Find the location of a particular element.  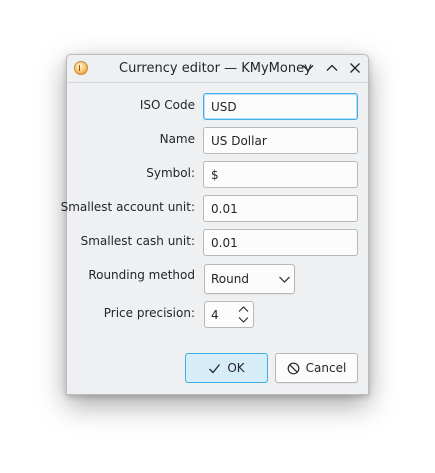

close-button is located at coordinates (355, 68).